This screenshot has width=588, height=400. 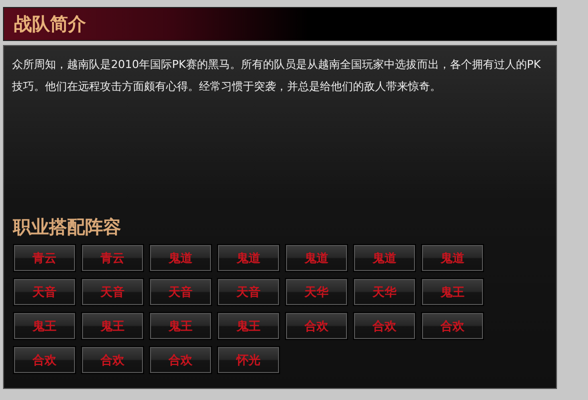 I want to click on section-title: 战队简介, so click(x=50, y=24).